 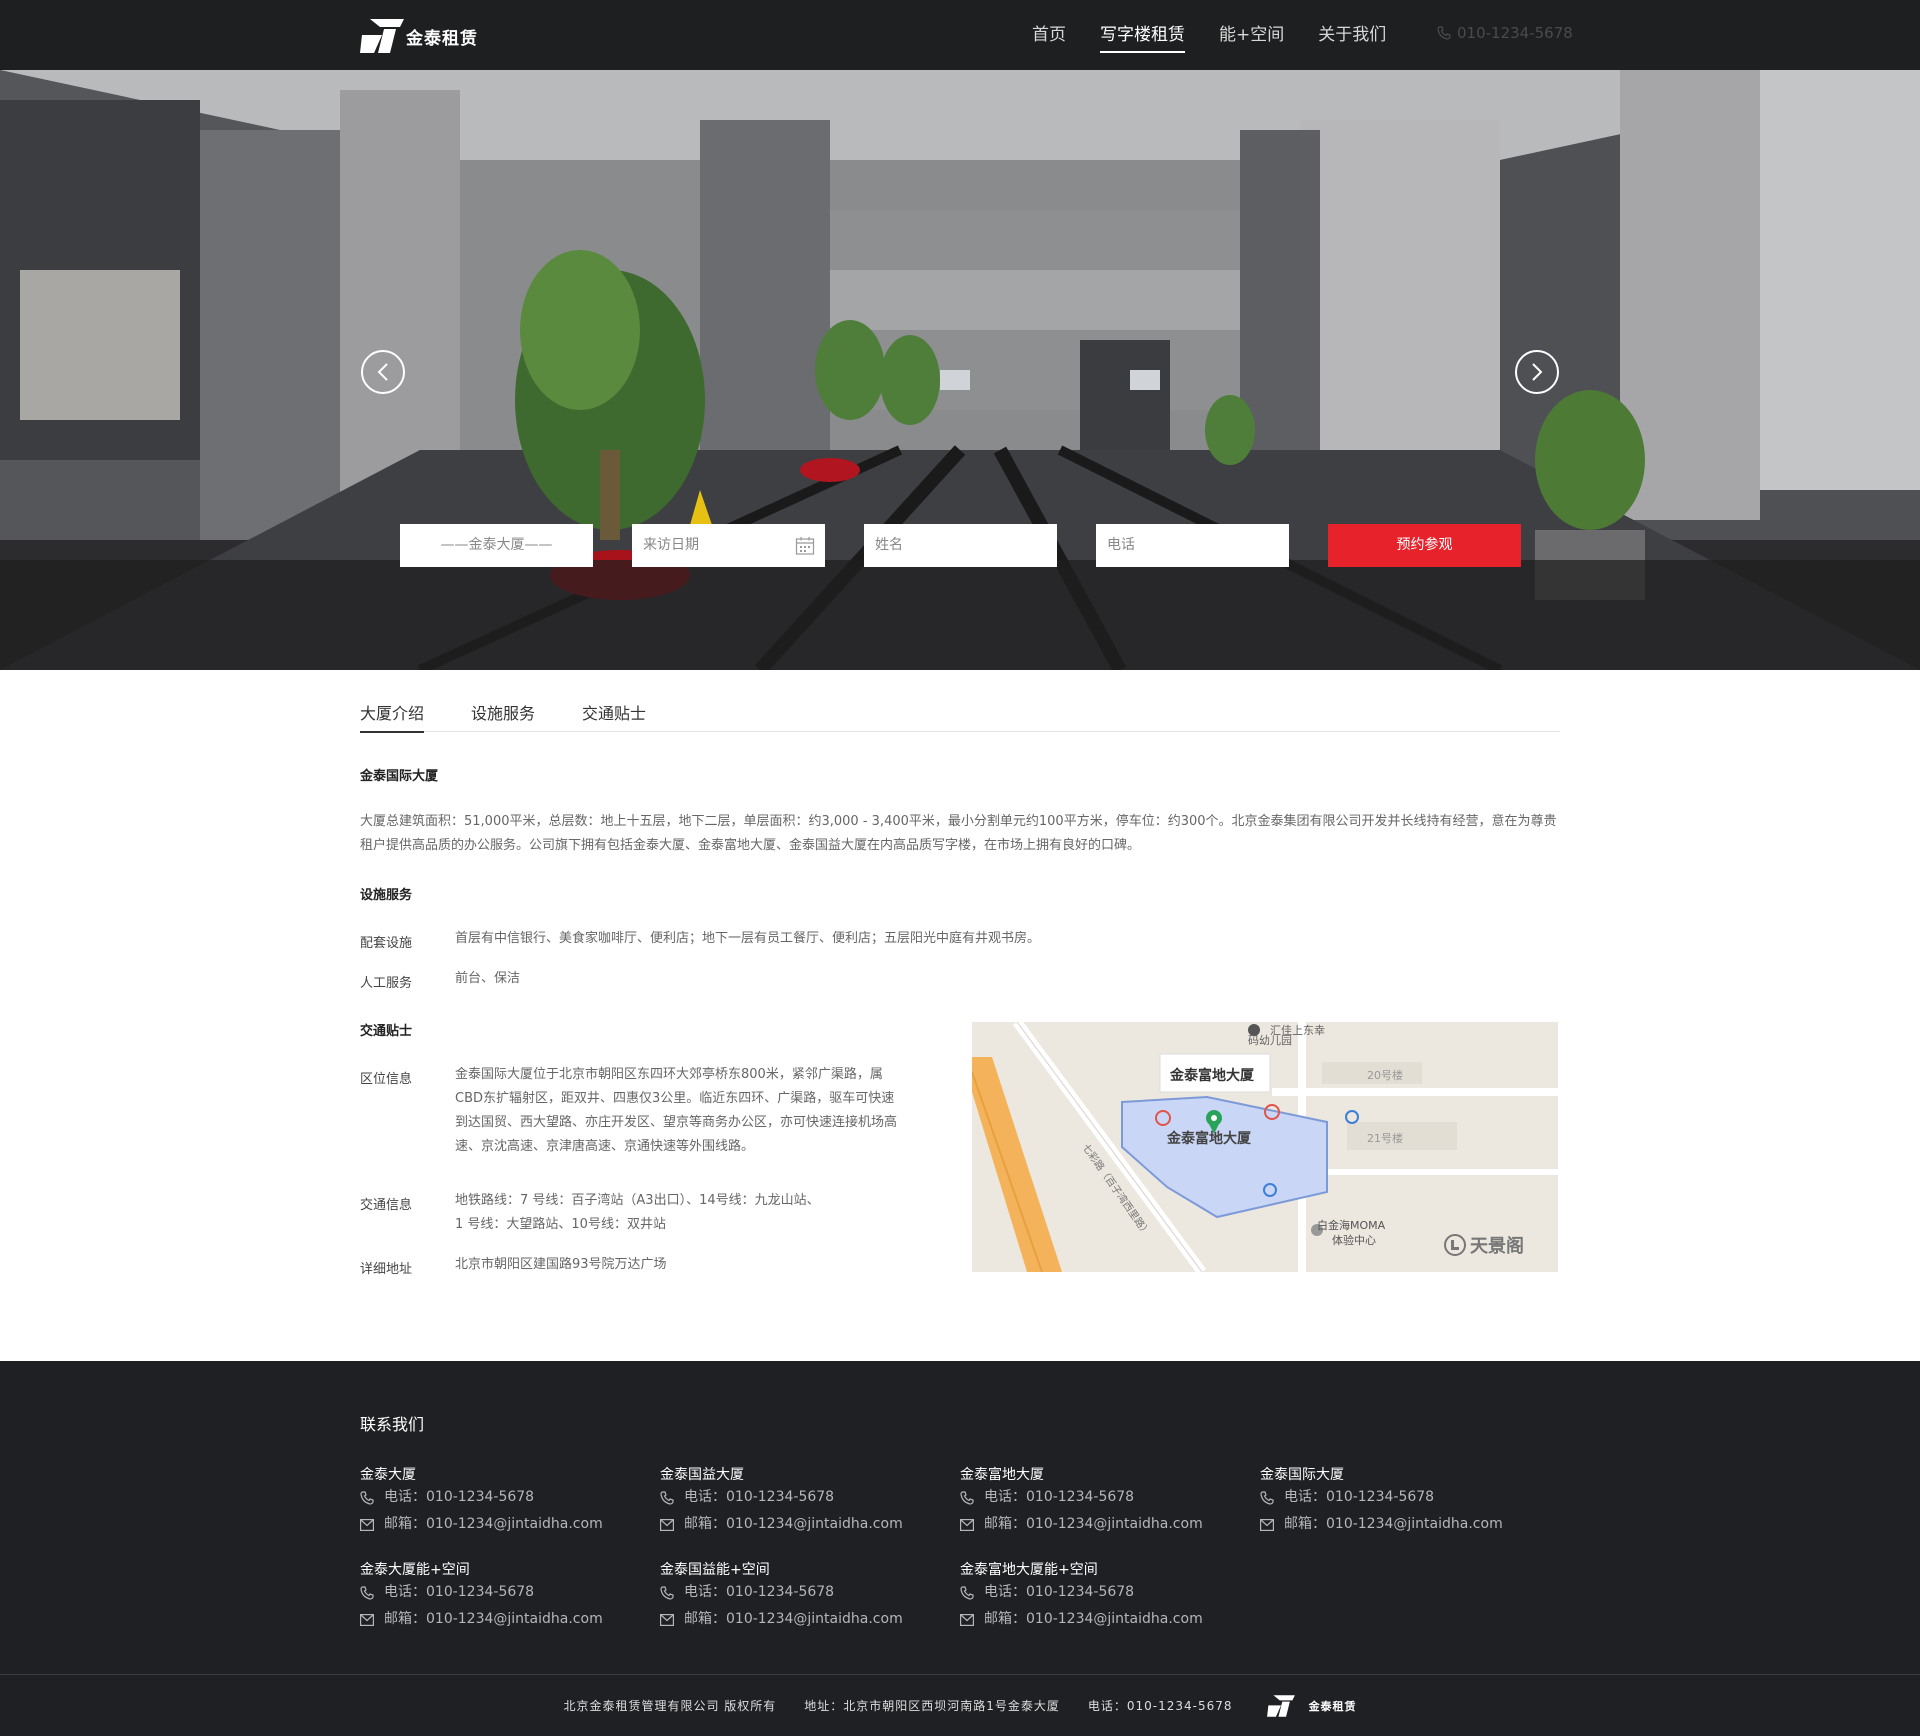 I want to click on contact-name: 金泰国际大厦, so click(x=1302, y=1475).